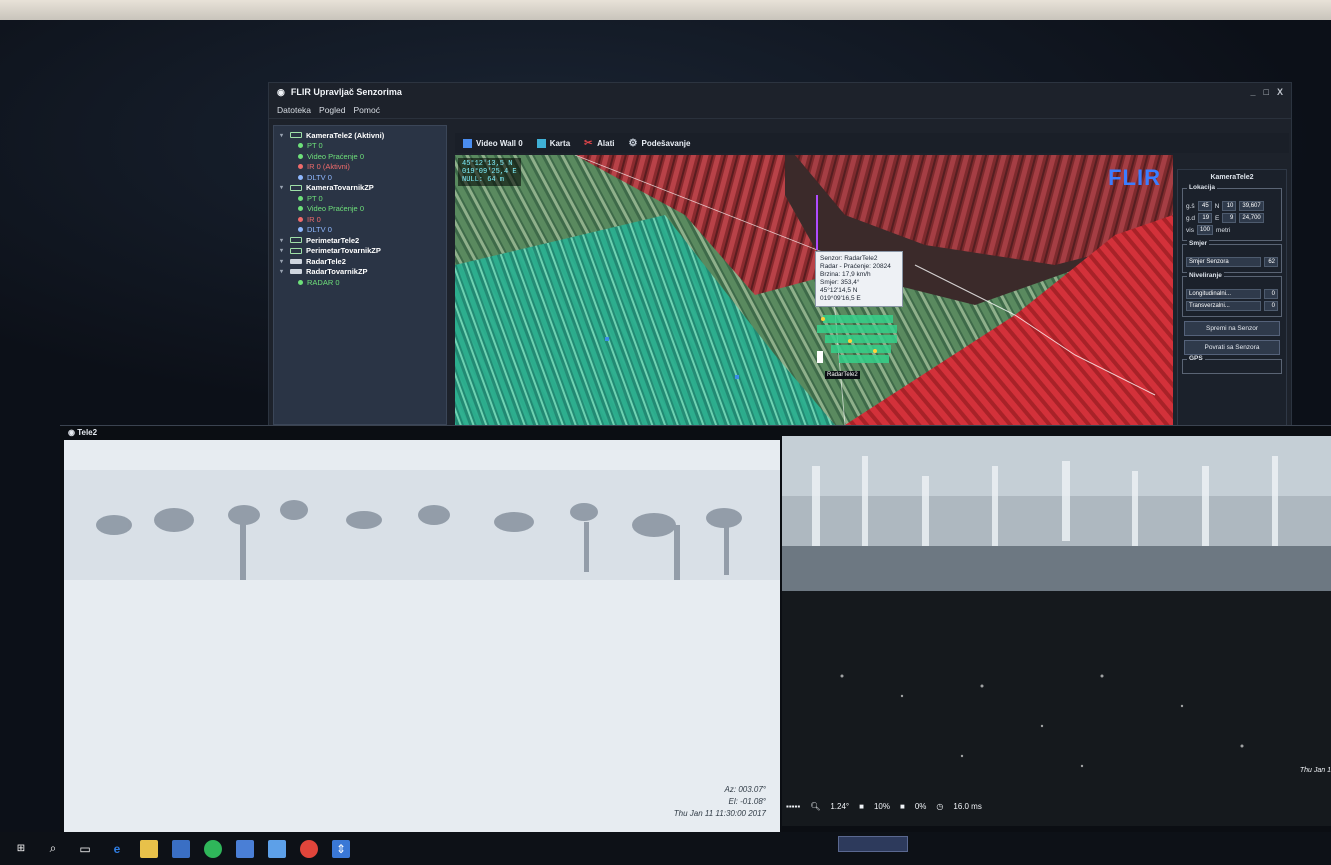 The width and height of the screenshot is (1331, 865). I want to click on lat-sec-field: 39,607, so click(1251, 206).